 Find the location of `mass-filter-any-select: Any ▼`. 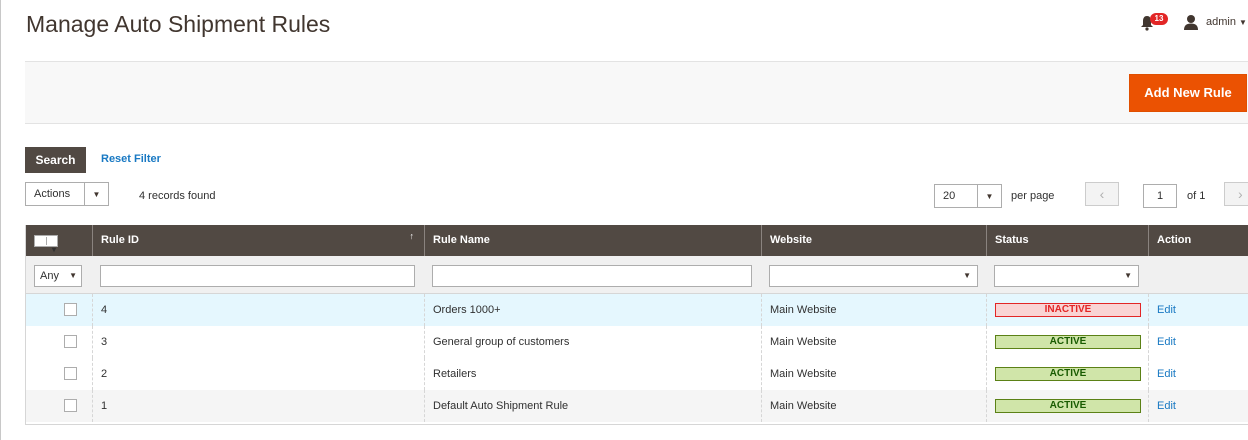

mass-filter-any-select: Any ▼ is located at coordinates (58, 276).